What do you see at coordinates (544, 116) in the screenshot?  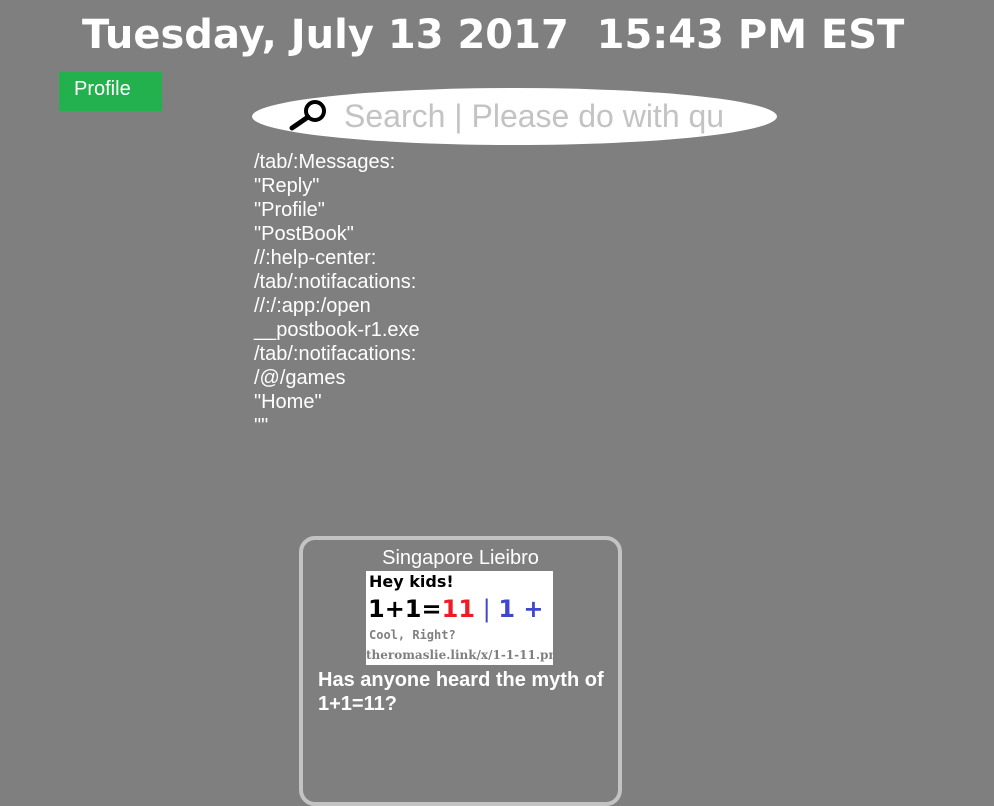 I see `search-input` at bounding box center [544, 116].